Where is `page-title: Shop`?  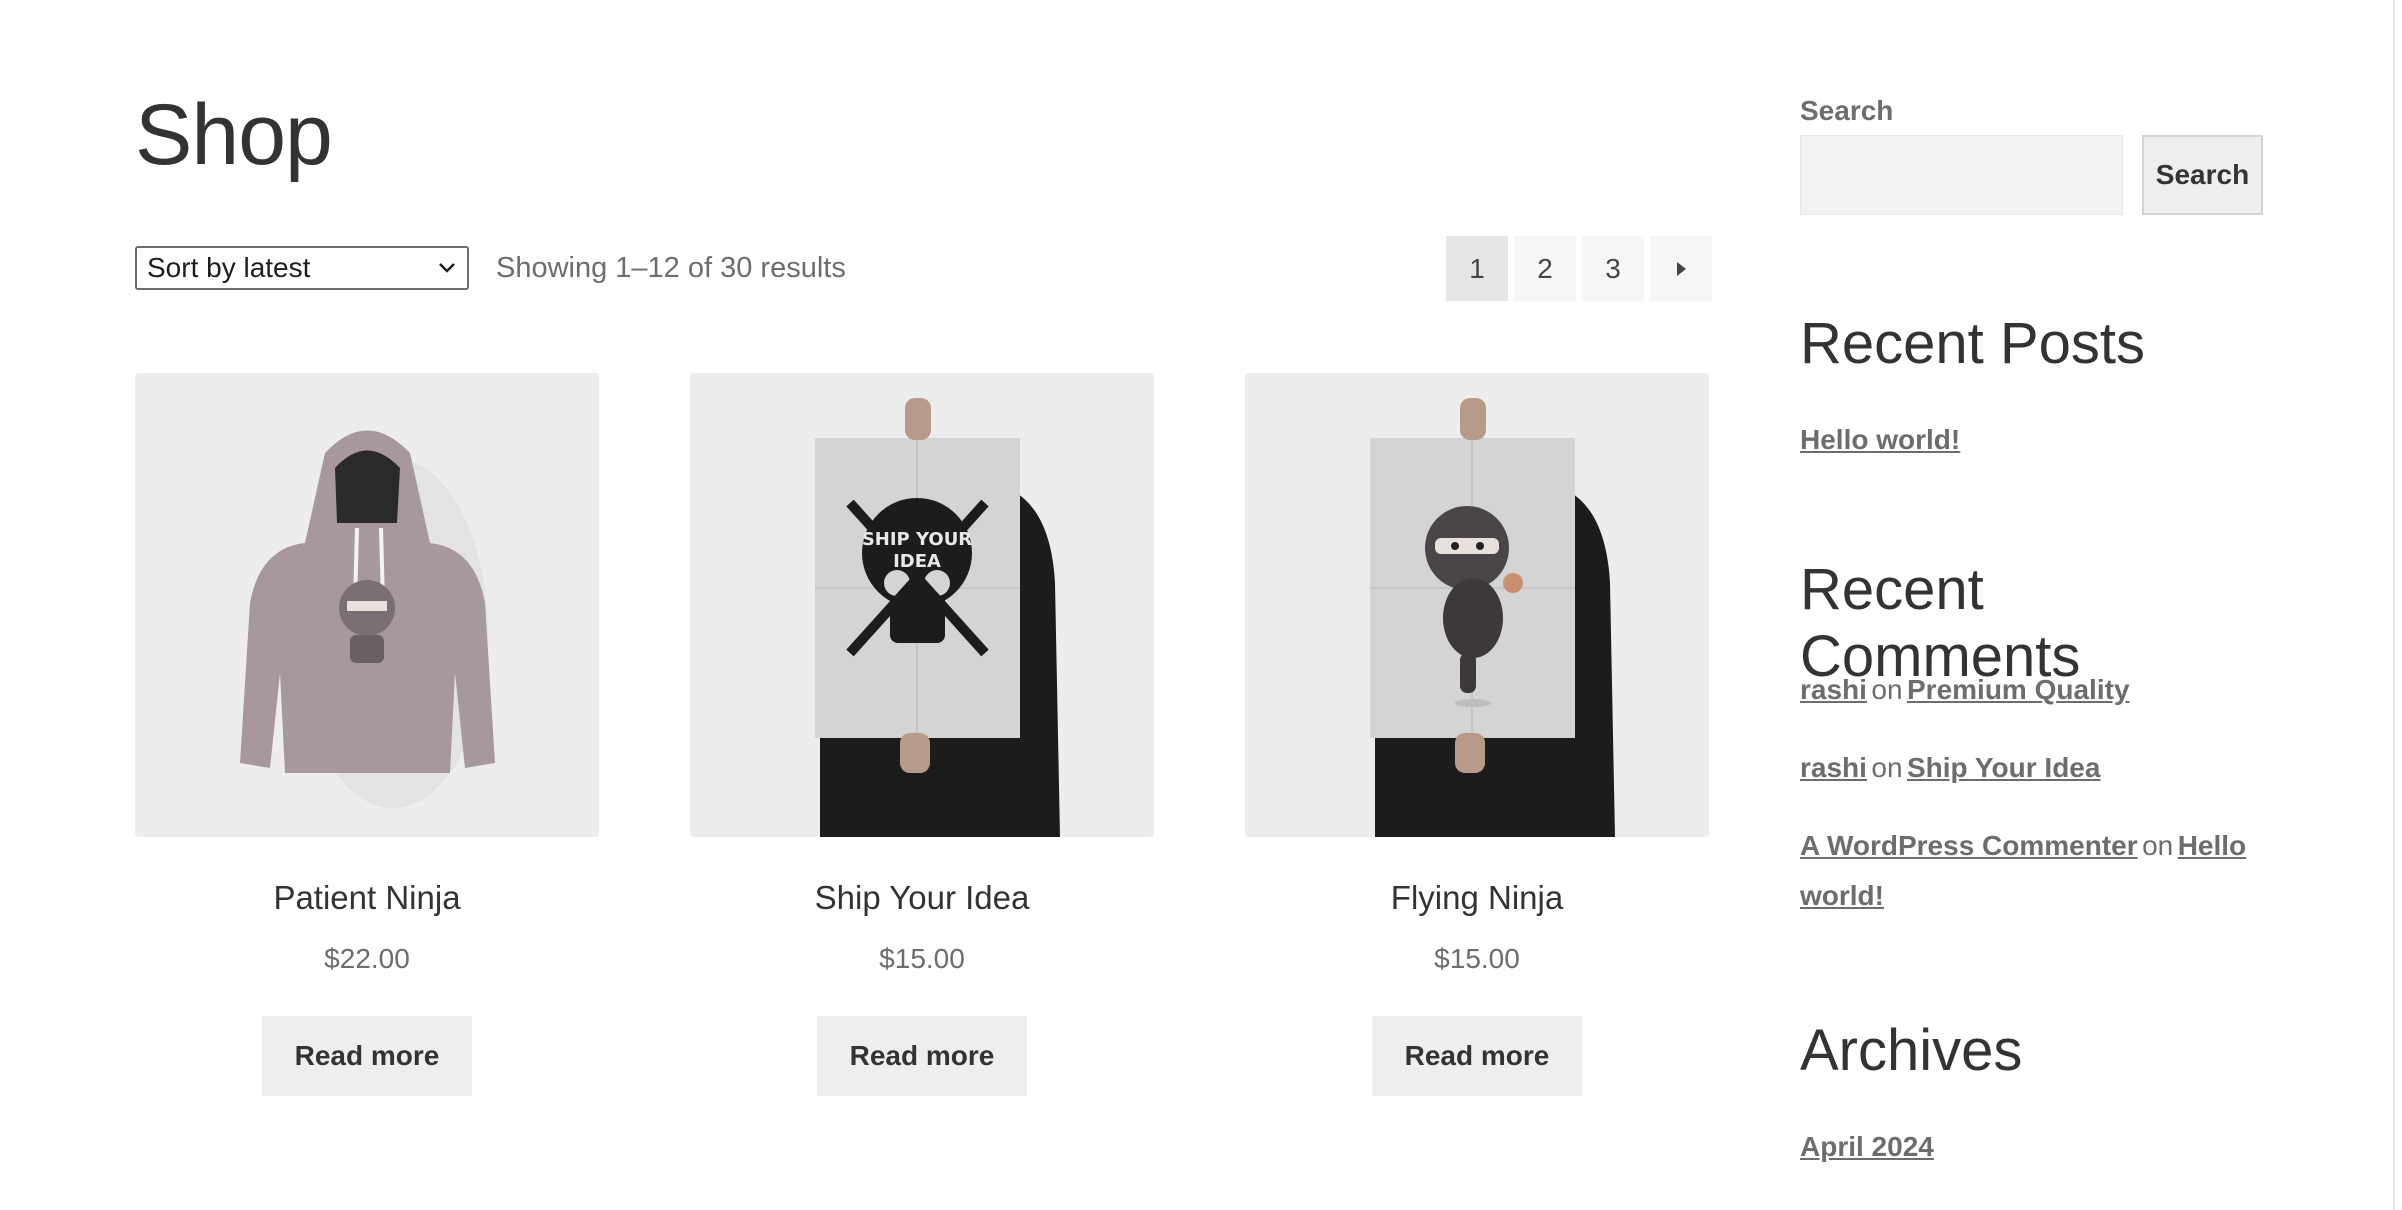 page-title: Shop is located at coordinates (234, 135).